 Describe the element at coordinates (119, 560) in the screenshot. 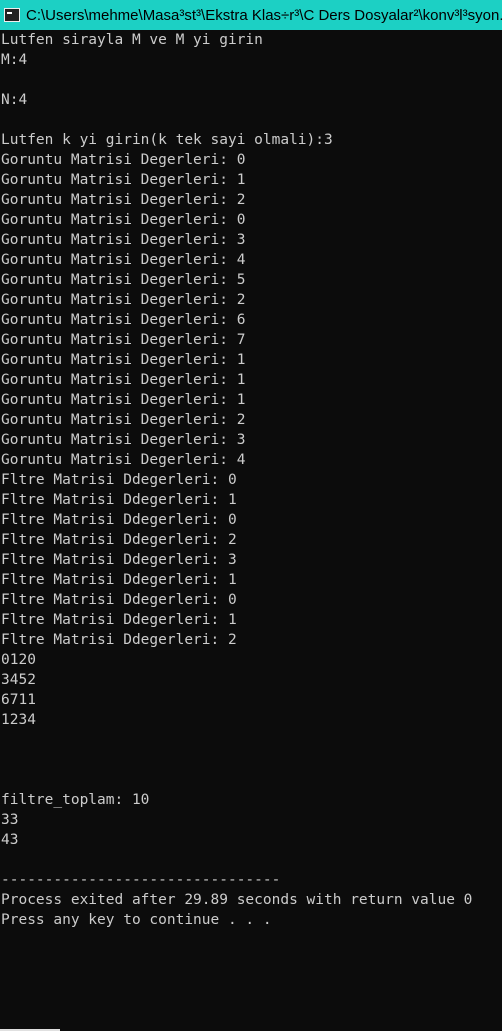

I see `console-line: Fltre Matrisi Ddegerleri: 3` at that location.